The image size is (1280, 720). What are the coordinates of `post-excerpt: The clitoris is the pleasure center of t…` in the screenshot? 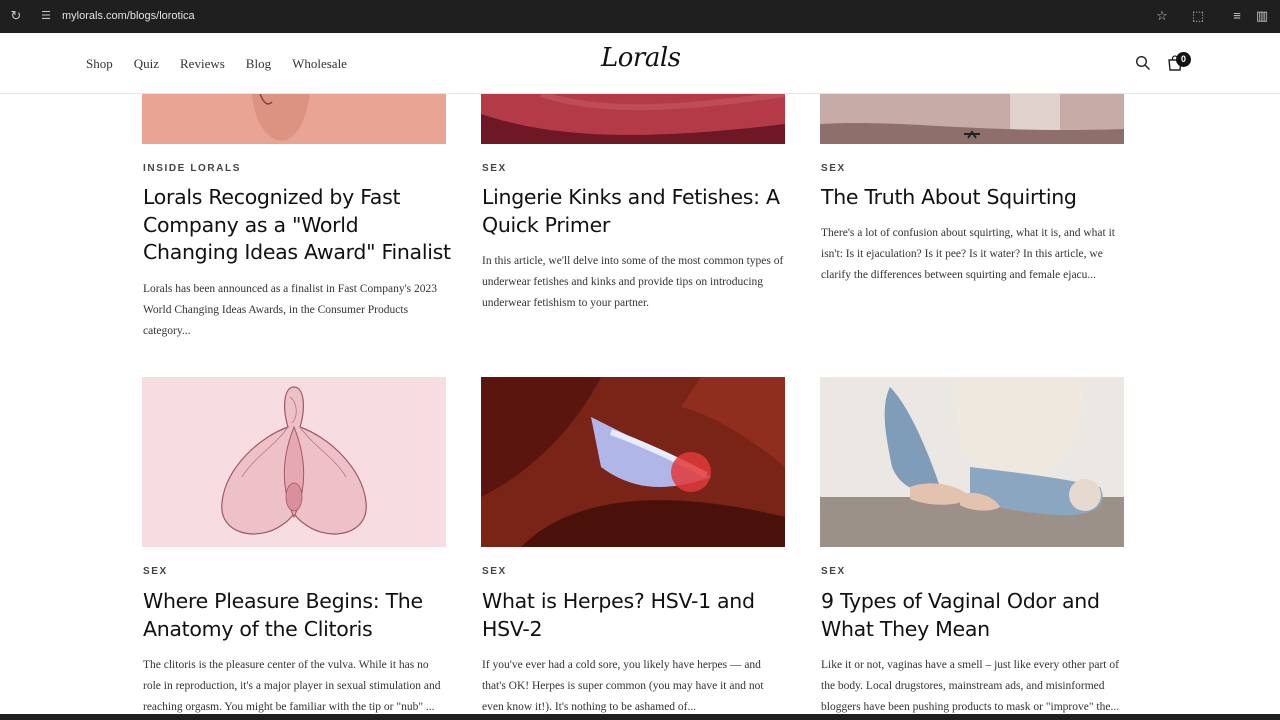 It's located at (292, 686).